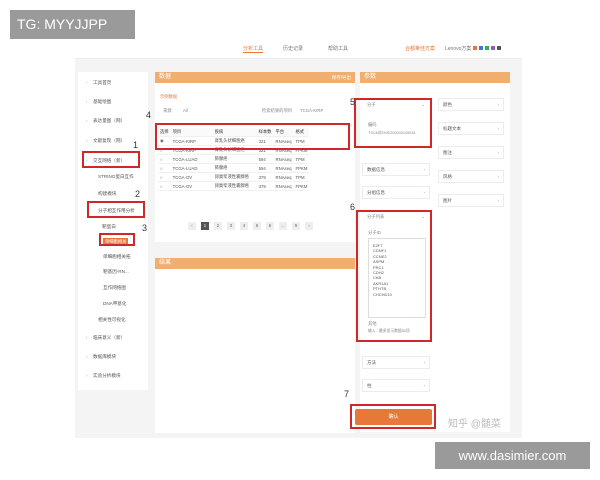  I want to click on page-button: 2, so click(218, 226).